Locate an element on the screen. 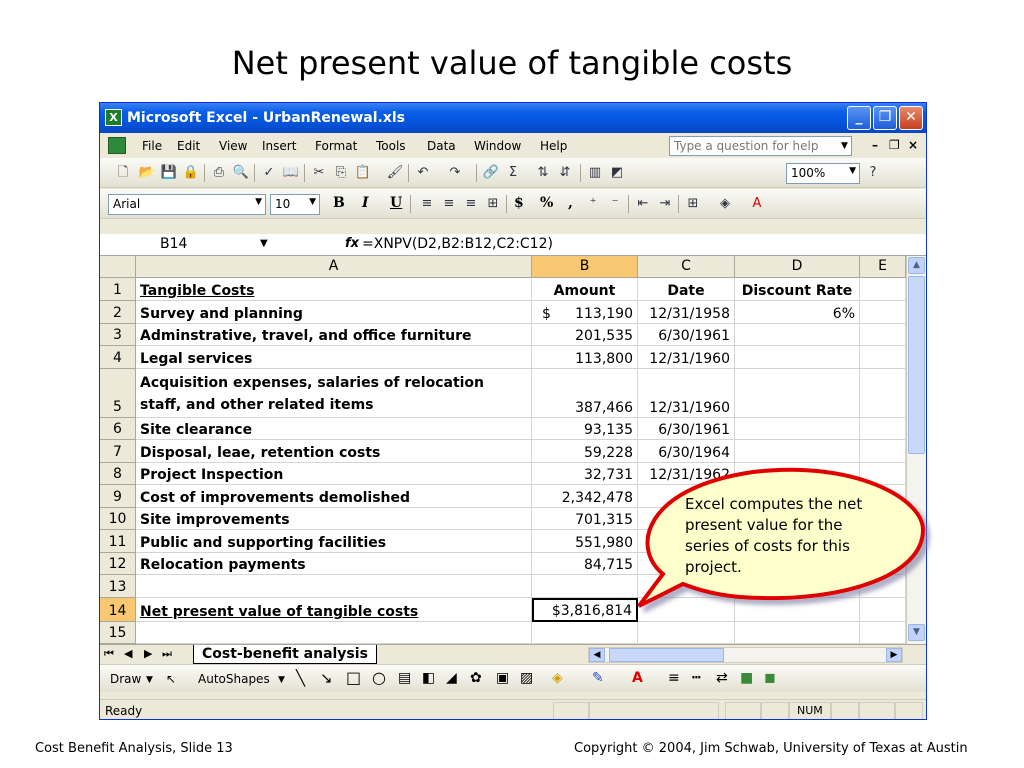  cell-d3 is located at coordinates (797, 335).